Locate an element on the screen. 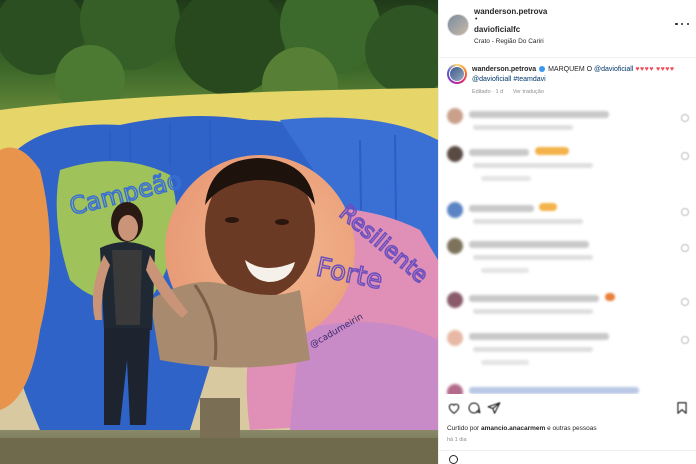 Image resolution: width=696 pixels, height=464 pixels. hearts-emoji-2: ♥♥♥♥ is located at coordinates (665, 69).